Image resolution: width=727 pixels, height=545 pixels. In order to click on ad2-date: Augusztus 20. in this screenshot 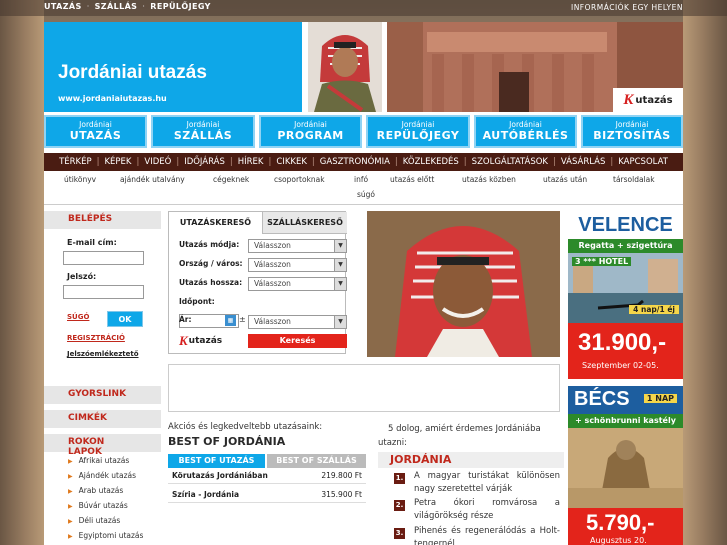, I will do `click(618, 540)`.